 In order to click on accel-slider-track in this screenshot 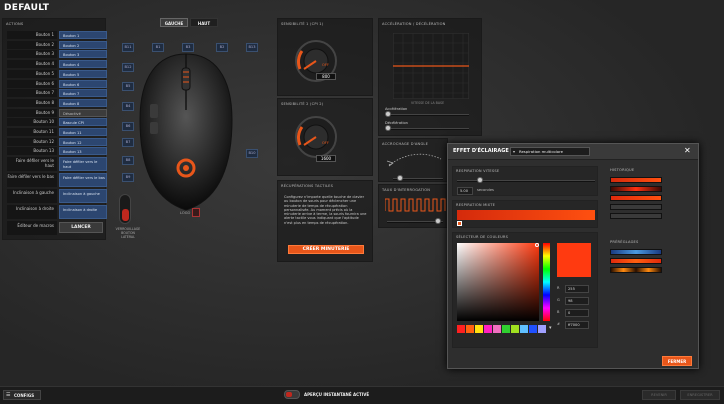, I will do `click(428, 115)`.